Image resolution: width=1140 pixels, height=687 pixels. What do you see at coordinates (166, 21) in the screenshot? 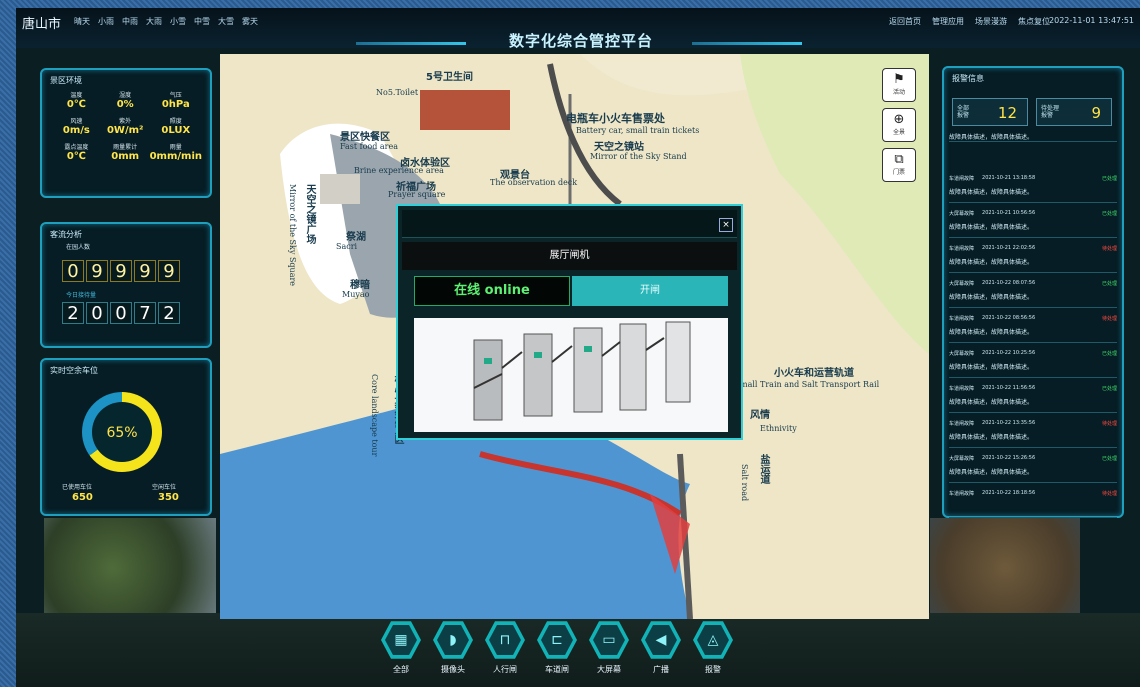
I see `weather-selector: 晴天 小雨 中雨 大雨 小雪 中雪 大雪 雾天` at bounding box center [166, 21].